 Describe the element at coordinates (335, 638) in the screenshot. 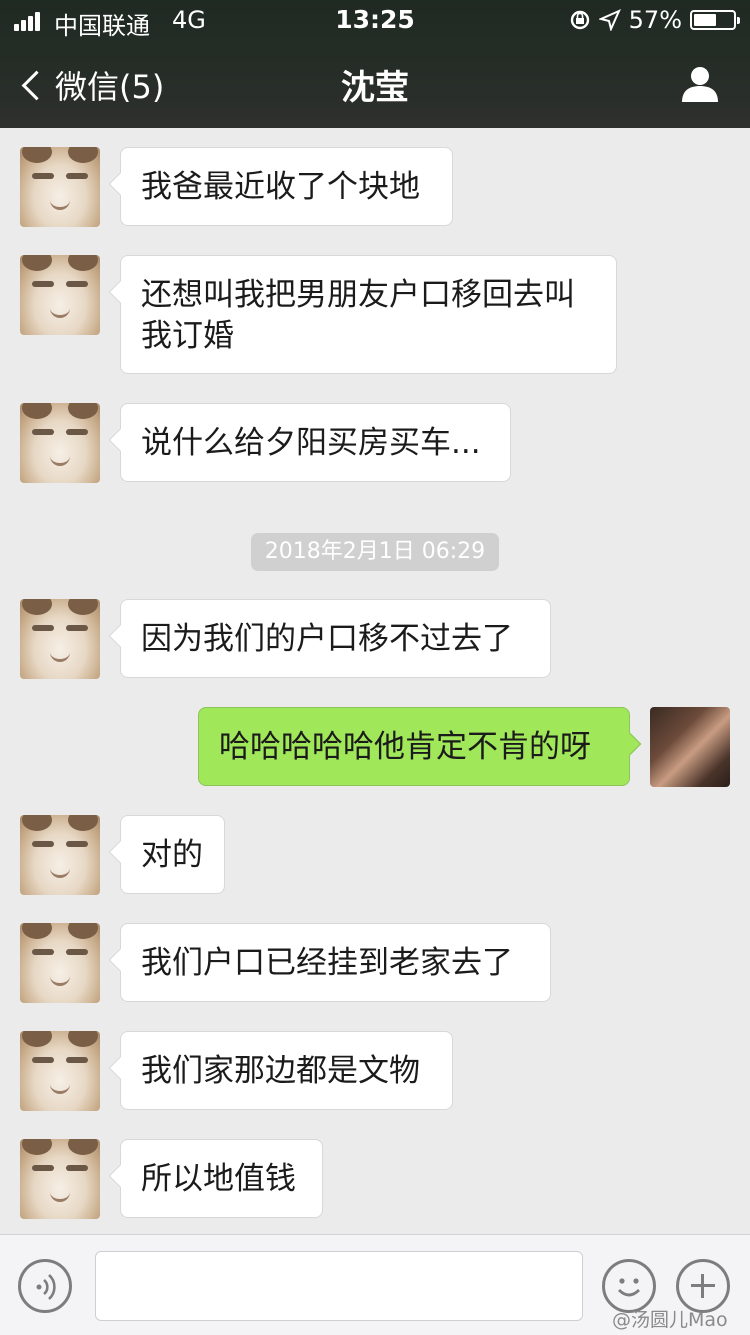

I see `message-bubble: 因为我们的户口移不过去了` at that location.